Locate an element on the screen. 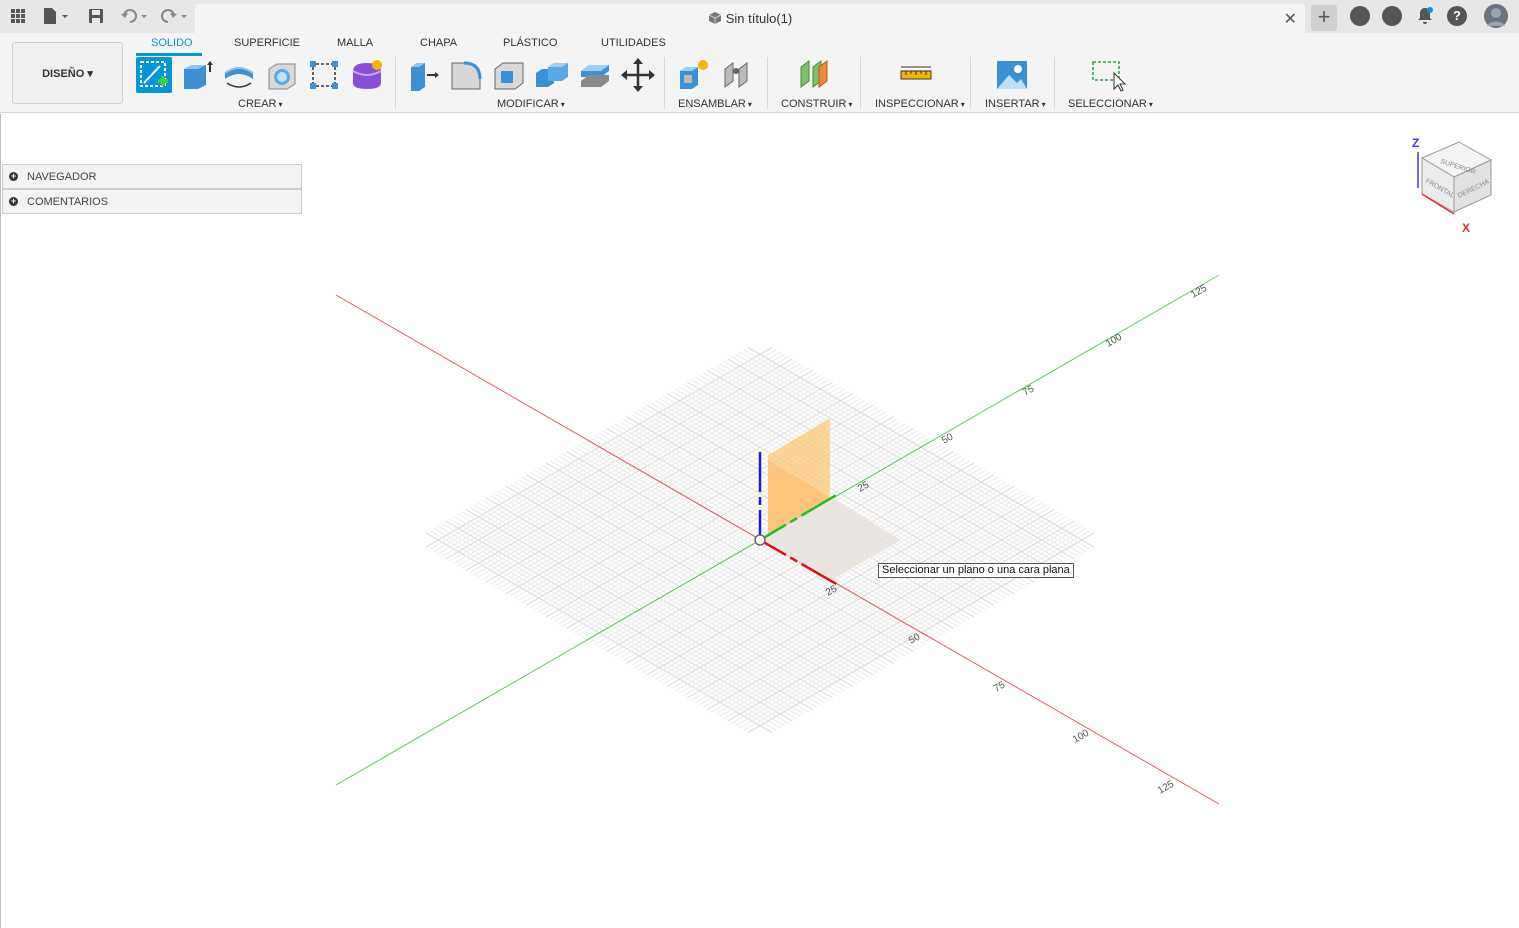  title-bar: Sin título(1) ✕ + ? is located at coordinates (759, 16).